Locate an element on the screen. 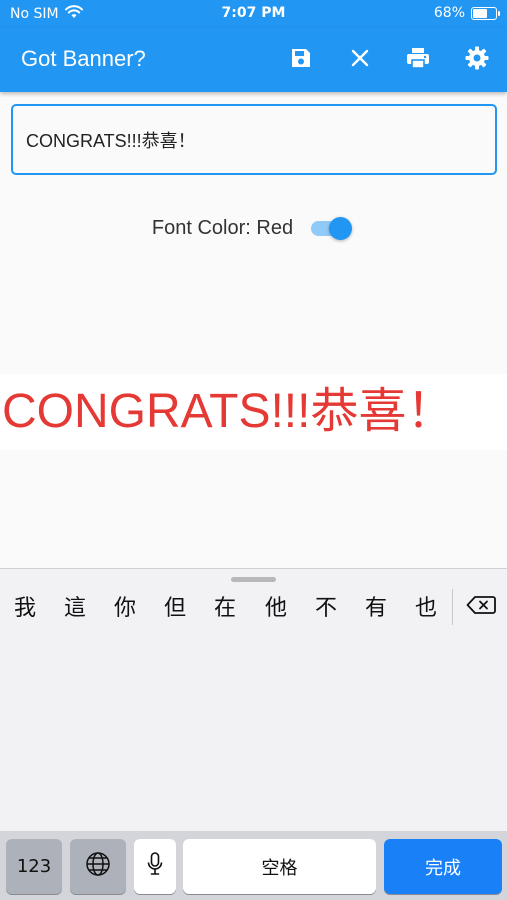  battery-fill is located at coordinates (480, 13).